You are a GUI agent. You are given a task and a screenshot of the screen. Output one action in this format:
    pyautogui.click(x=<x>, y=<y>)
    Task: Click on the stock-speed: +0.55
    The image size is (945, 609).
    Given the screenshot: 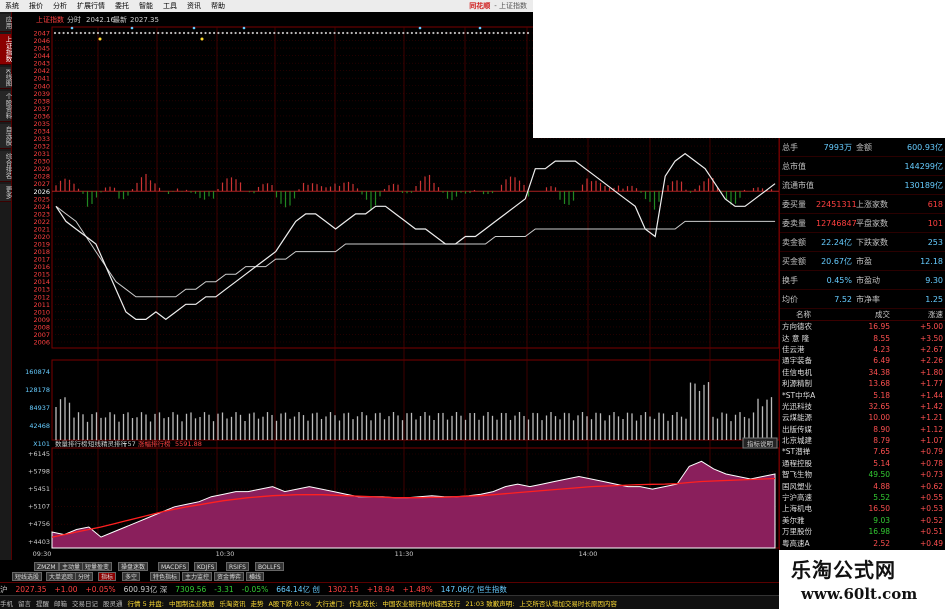 What is the action you would take?
    pyautogui.click(x=931, y=498)
    